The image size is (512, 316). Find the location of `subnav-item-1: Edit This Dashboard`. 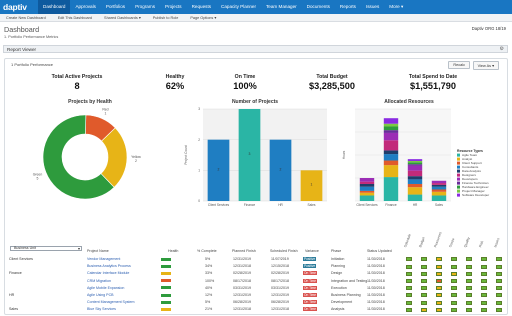

subnav-item-1: Edit This Dashboard is located at coordinates (75, 18).